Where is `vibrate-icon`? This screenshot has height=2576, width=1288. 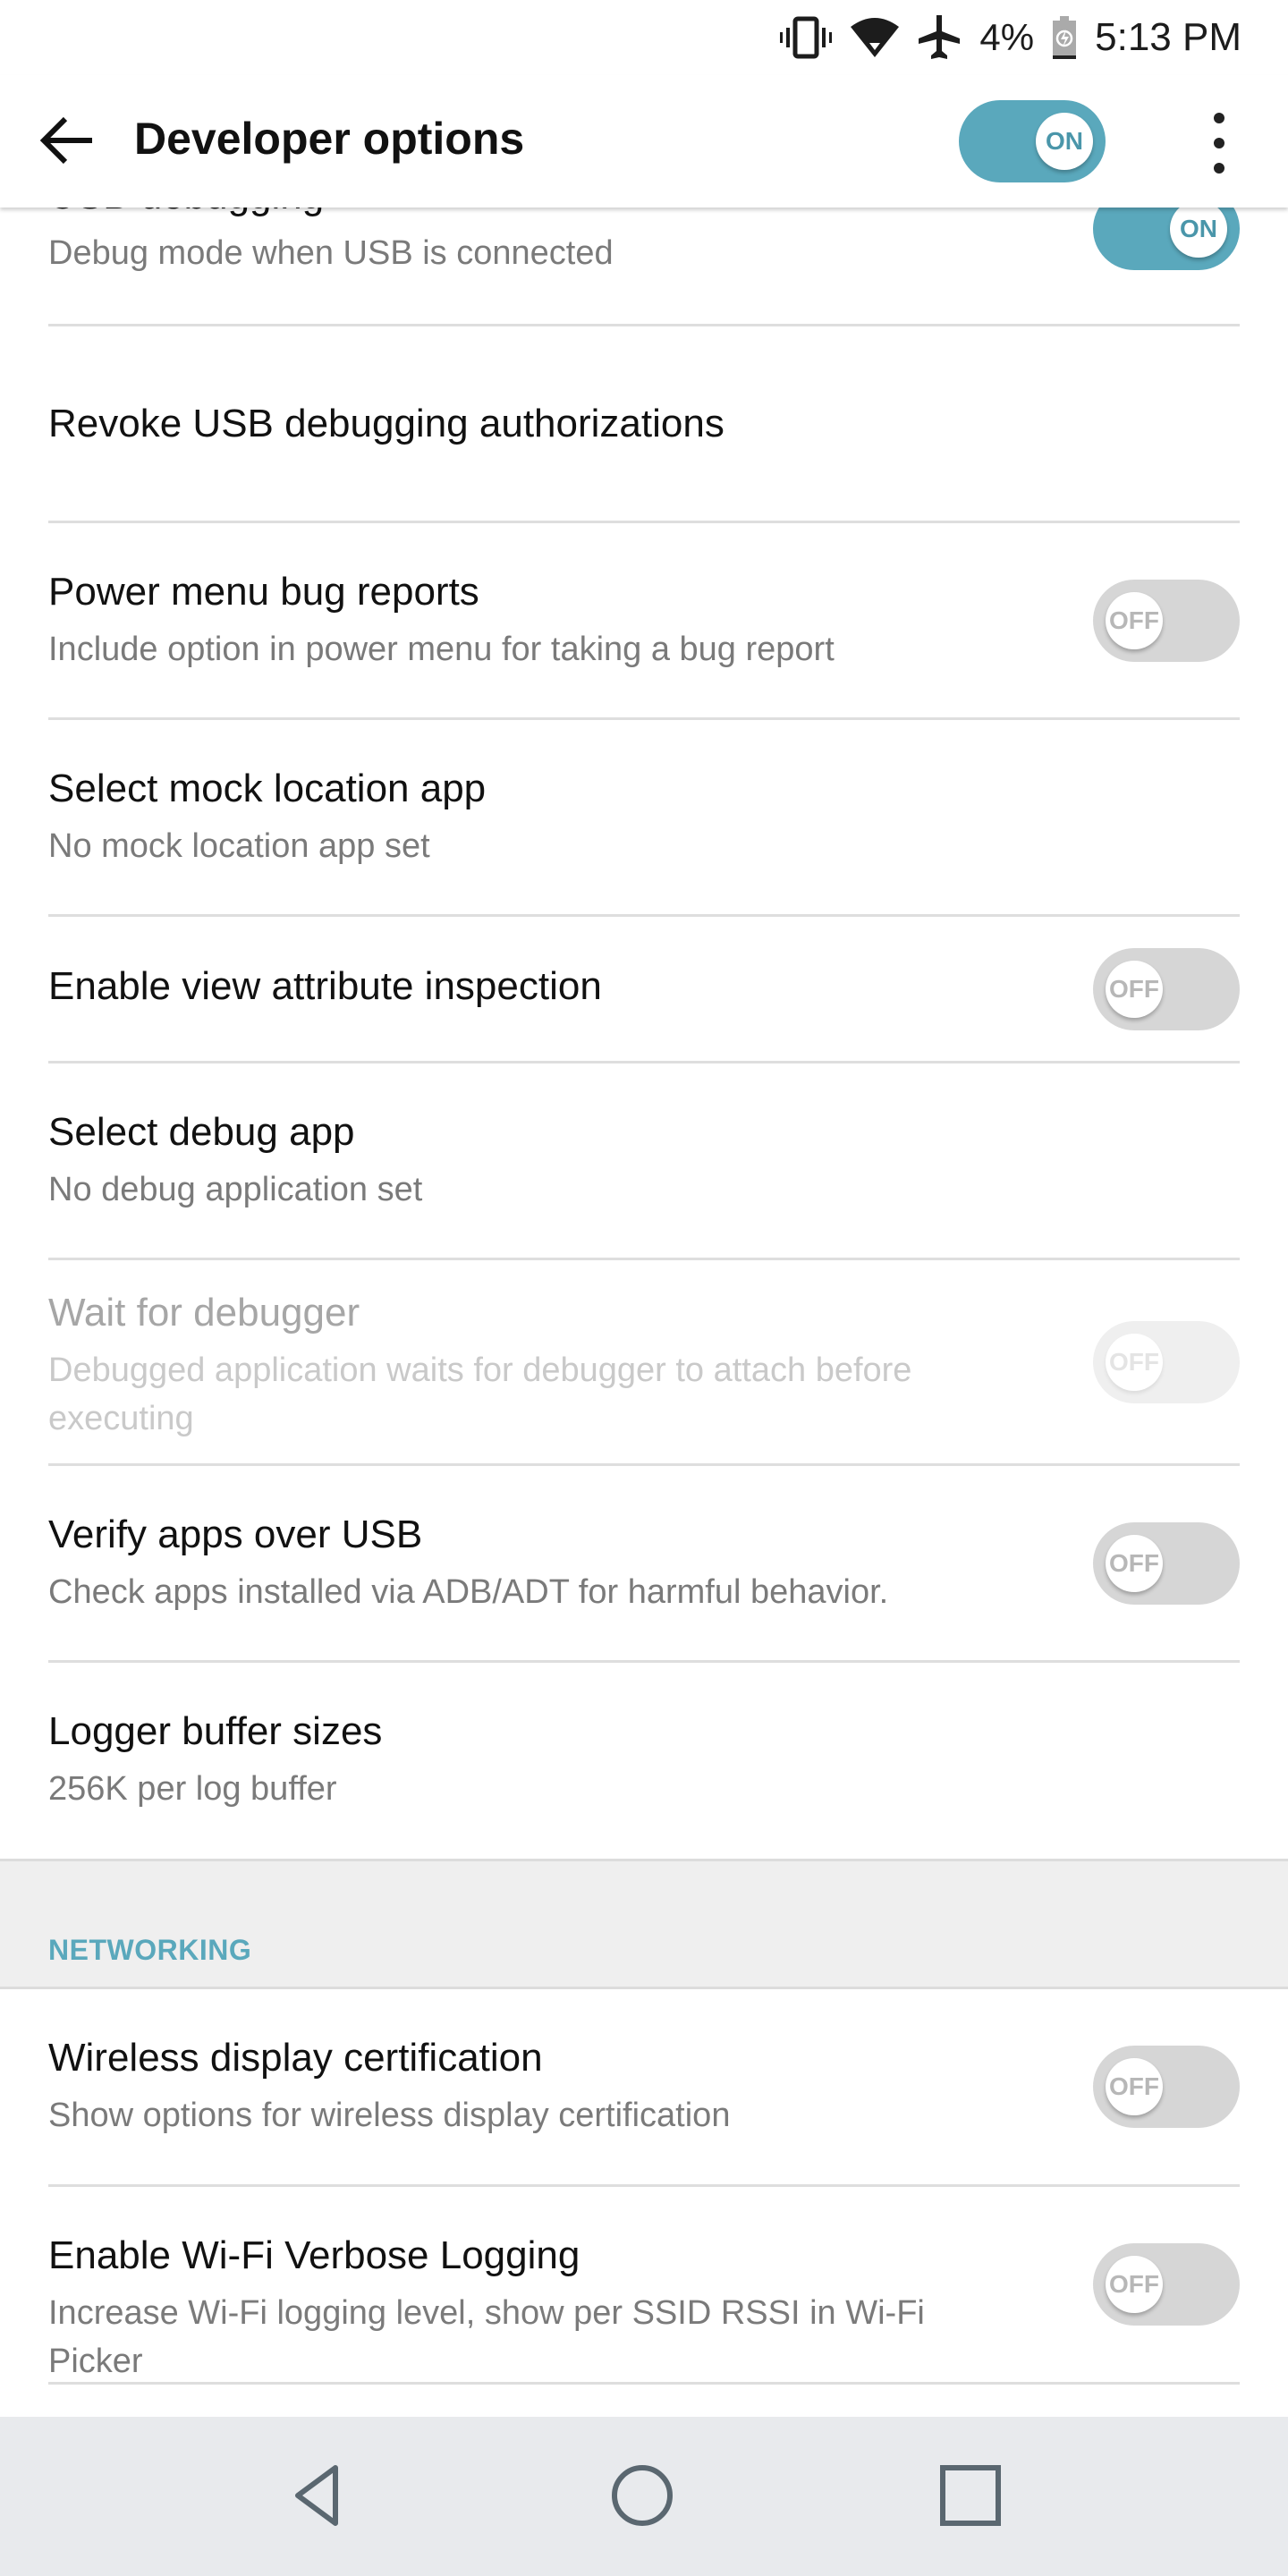 vibrate-icon is located at coordinates (806, 37).